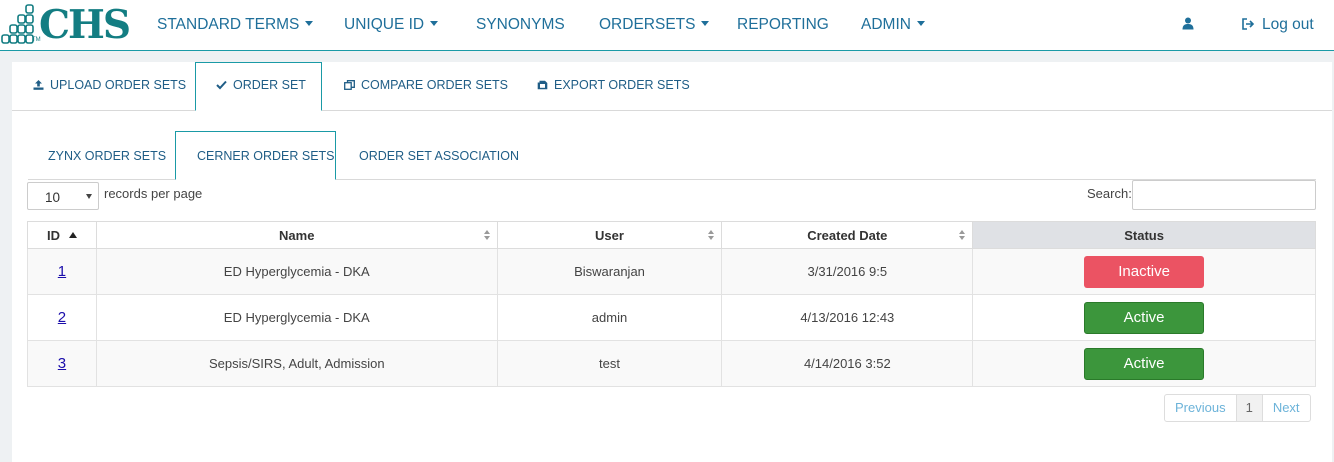 This screenshot has height=462, width=1334. I want to click on logout-link: Log out, so click(1278, 25).